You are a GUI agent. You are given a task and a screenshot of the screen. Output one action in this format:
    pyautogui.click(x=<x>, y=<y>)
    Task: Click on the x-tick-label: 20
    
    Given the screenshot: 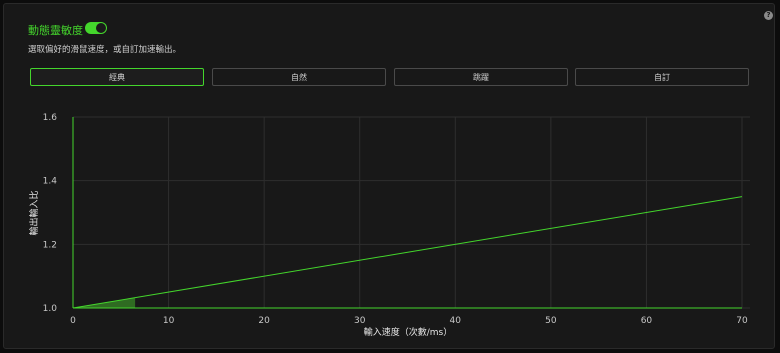 What is the action you would take?
    pyautogui.click(x=264, y=321)
    